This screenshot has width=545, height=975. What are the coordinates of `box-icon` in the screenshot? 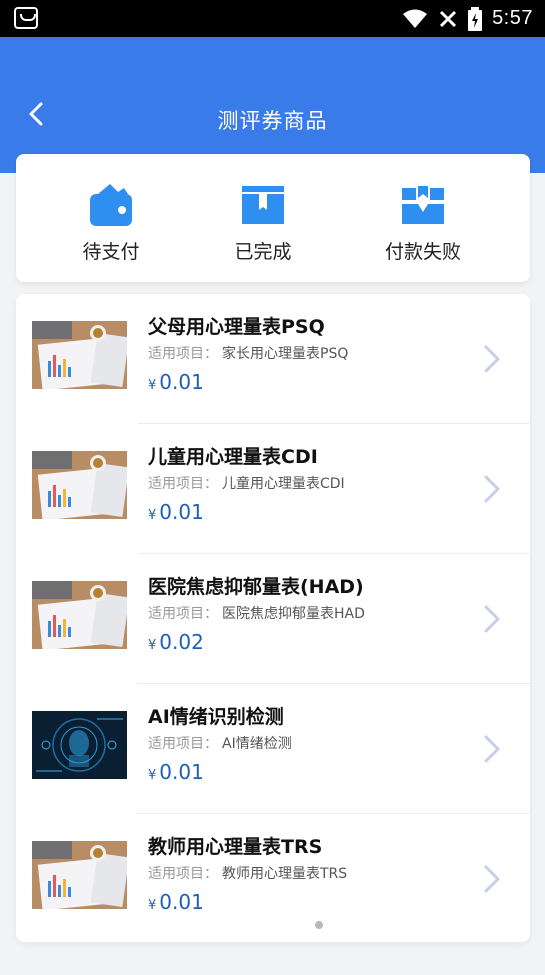 It's located at (263, 205).